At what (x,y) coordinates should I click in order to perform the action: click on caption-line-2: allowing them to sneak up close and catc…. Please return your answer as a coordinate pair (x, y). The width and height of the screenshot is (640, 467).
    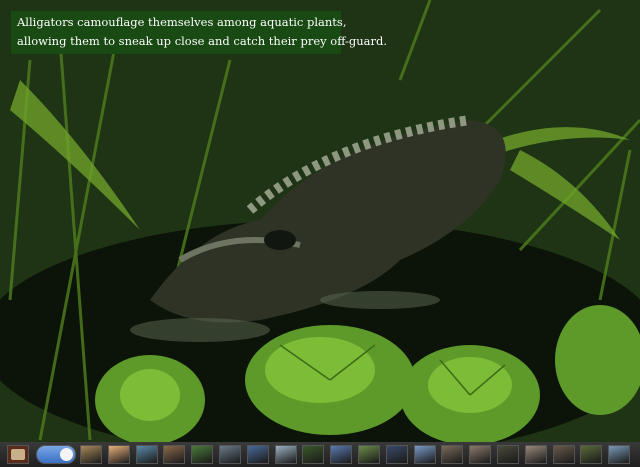
    Looking at the image, I should click on (202, 41).